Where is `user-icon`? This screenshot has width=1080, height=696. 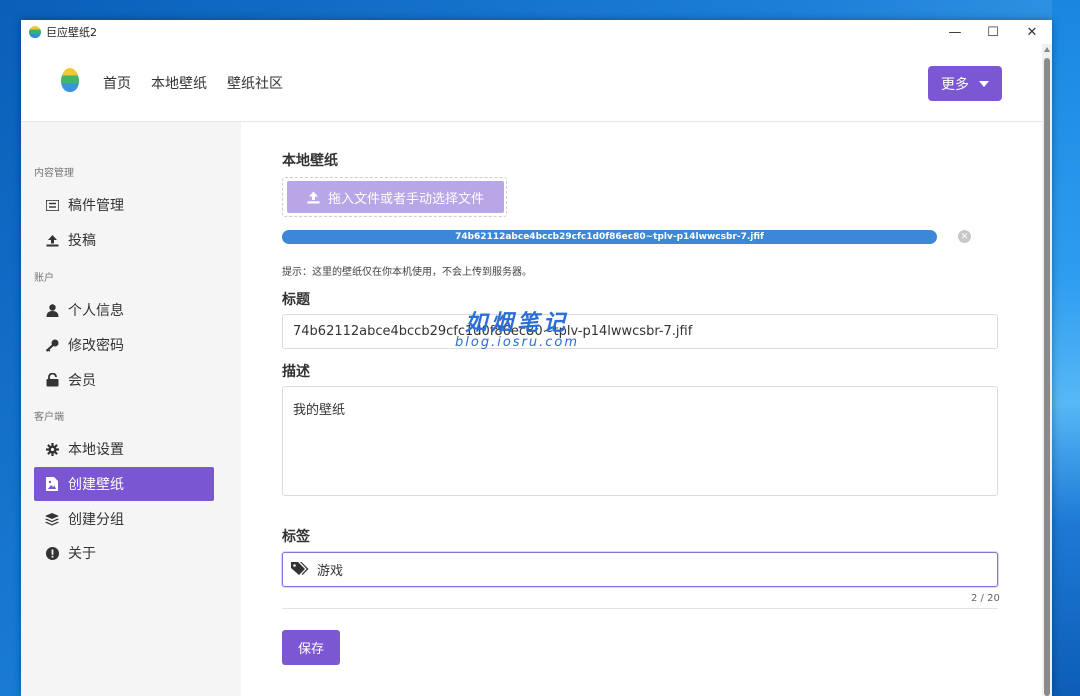 user-icon is located at coordinates (52, 310).